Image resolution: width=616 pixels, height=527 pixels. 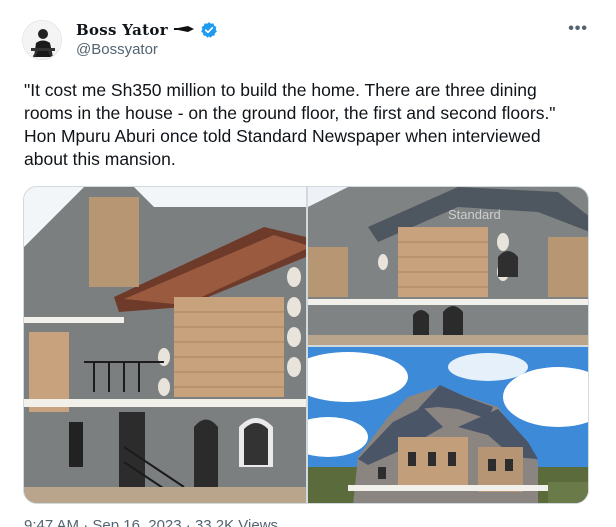 What do you see at coordinates (117, 49) in the screenshot?
I see `author-handle: @Bossyator` at bounding box center [117, 49].